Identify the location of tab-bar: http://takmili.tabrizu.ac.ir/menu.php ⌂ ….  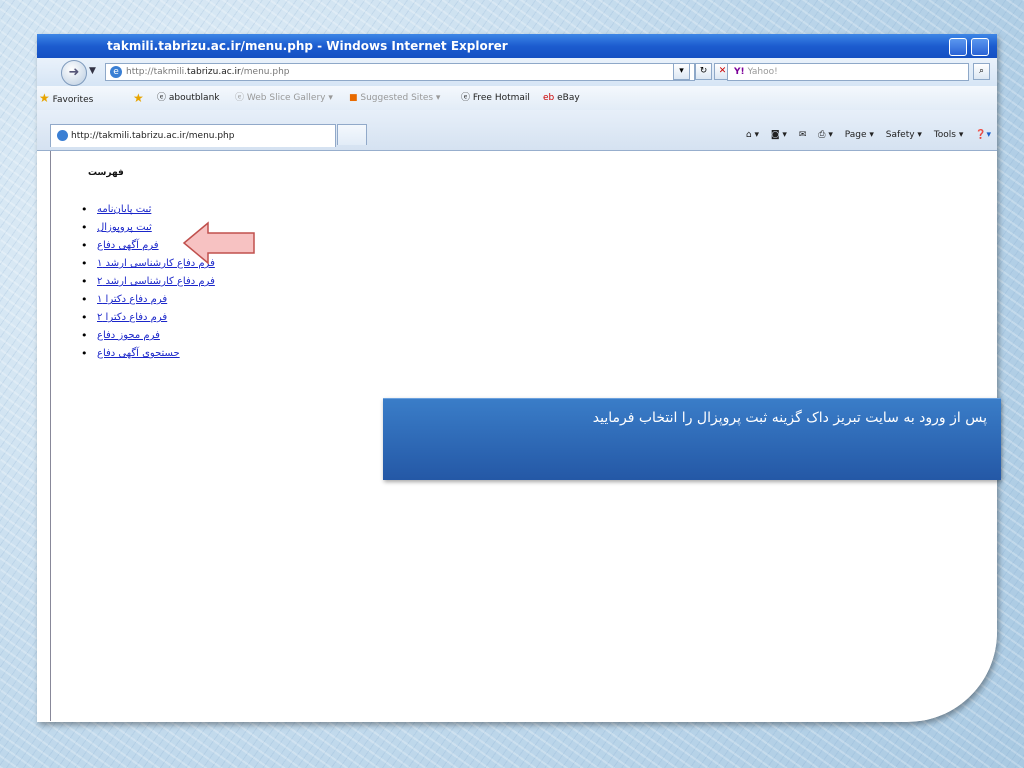
(517, 130).